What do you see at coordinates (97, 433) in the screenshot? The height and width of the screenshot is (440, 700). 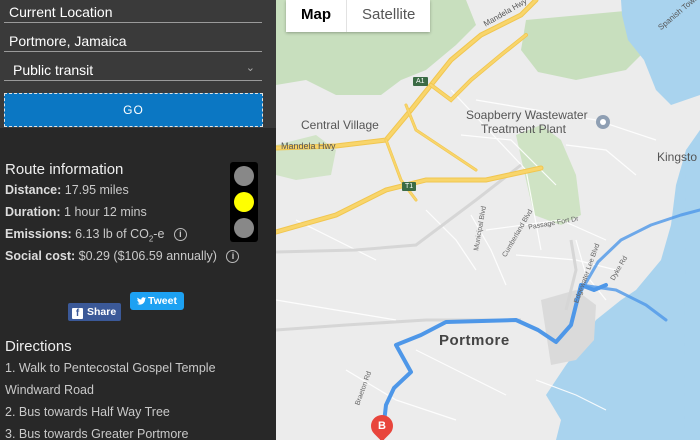 I see `direction-step: 3. Bus towards Greater Portmore` at bounding box center [97, 433].